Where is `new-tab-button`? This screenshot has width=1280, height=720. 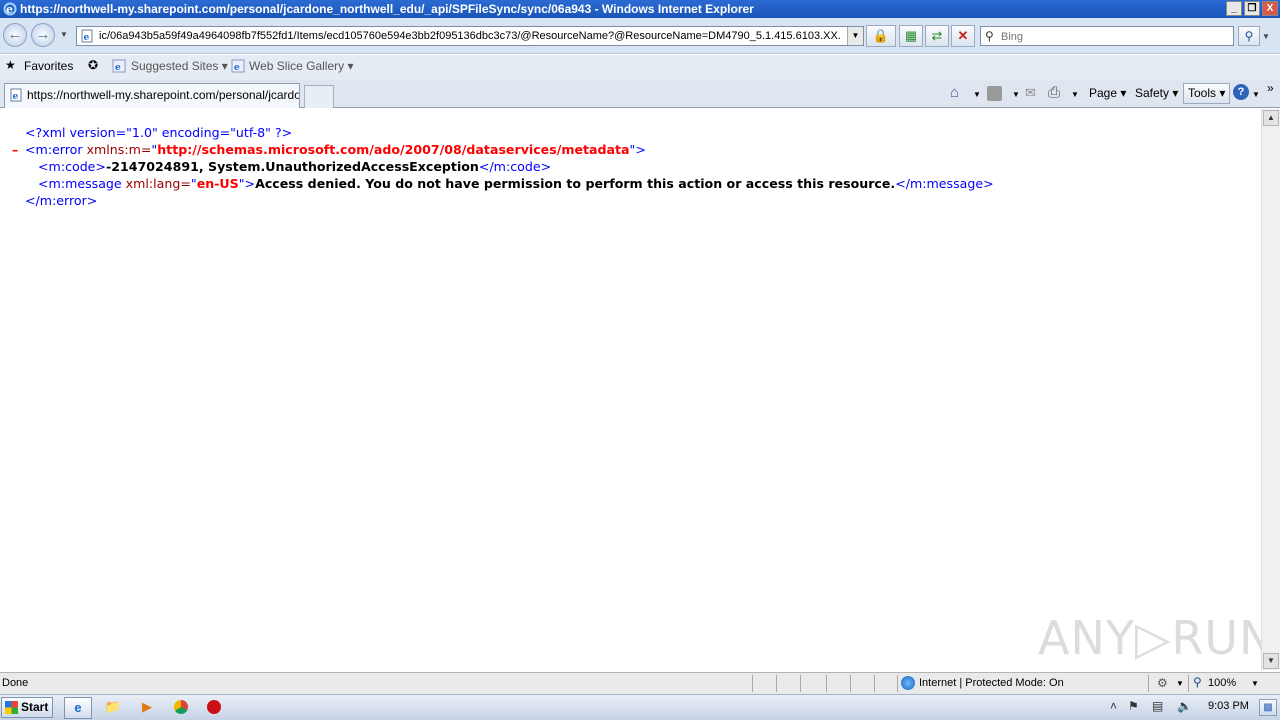
new-tab-button is located at coordinates (319, 96).